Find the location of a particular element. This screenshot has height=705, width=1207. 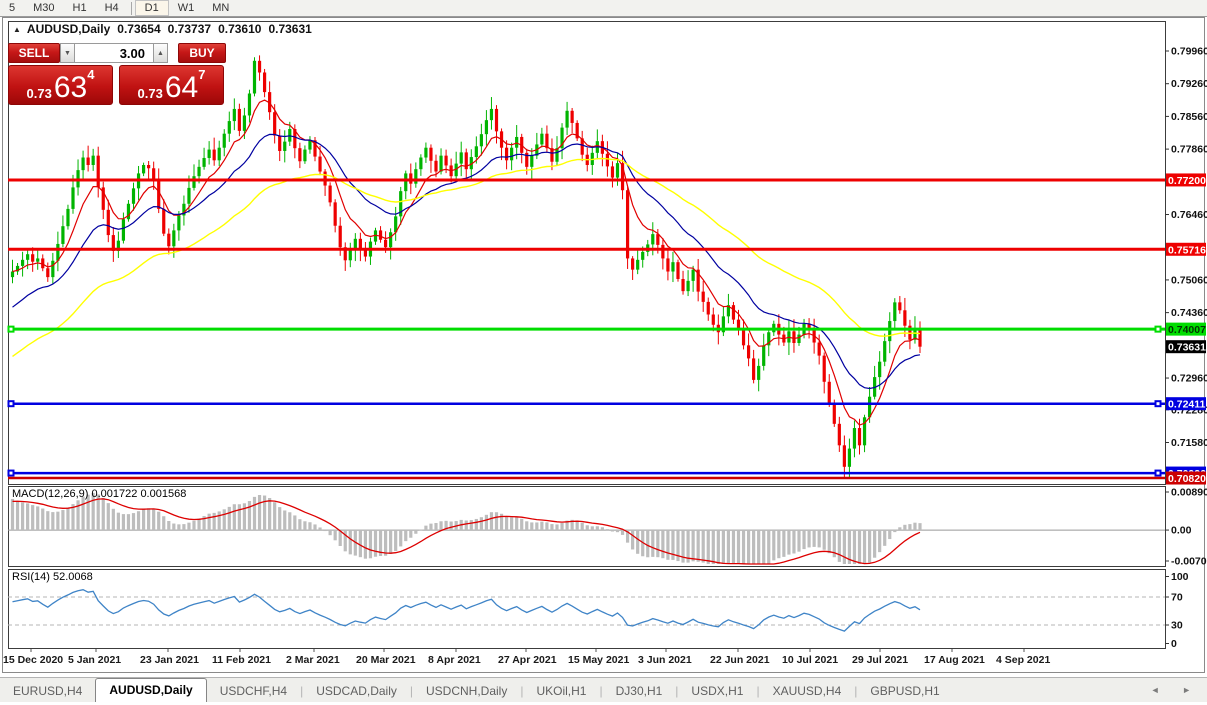

timeframe-button-h4: H4 is located at coordinates (112, 8).